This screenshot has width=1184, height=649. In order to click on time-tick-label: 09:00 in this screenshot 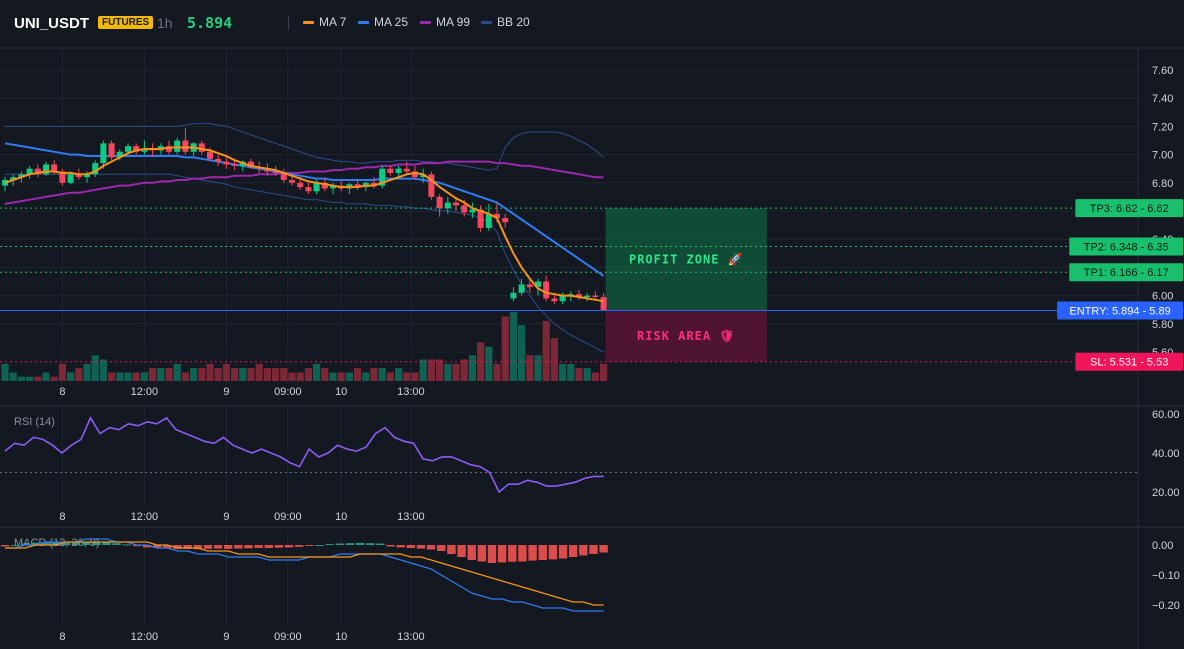, I will do `click(288, 392)`.